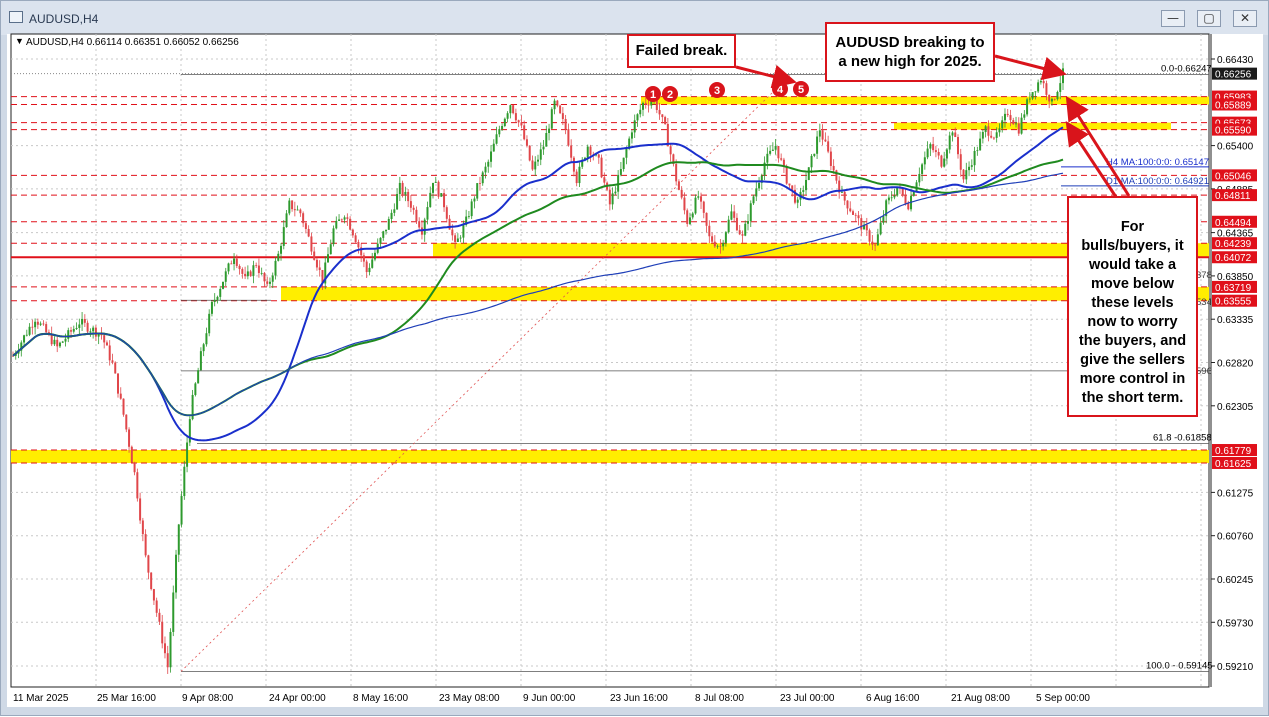 This screenshot has width=1269, height=717. Describe the element at coordinates (1235, 60) in the screenshot. I see `price-tick-label: 0.66430` at that location.